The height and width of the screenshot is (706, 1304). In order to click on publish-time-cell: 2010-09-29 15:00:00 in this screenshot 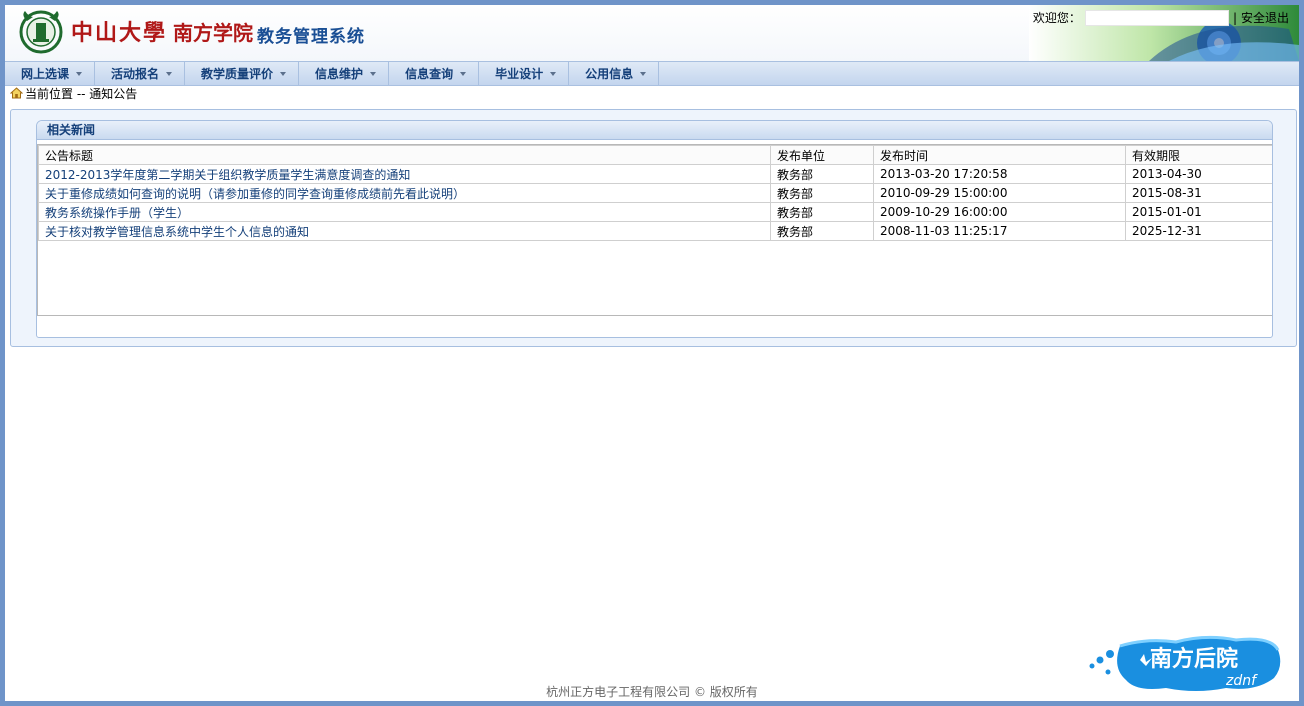, I will do `click(999, 193)`.